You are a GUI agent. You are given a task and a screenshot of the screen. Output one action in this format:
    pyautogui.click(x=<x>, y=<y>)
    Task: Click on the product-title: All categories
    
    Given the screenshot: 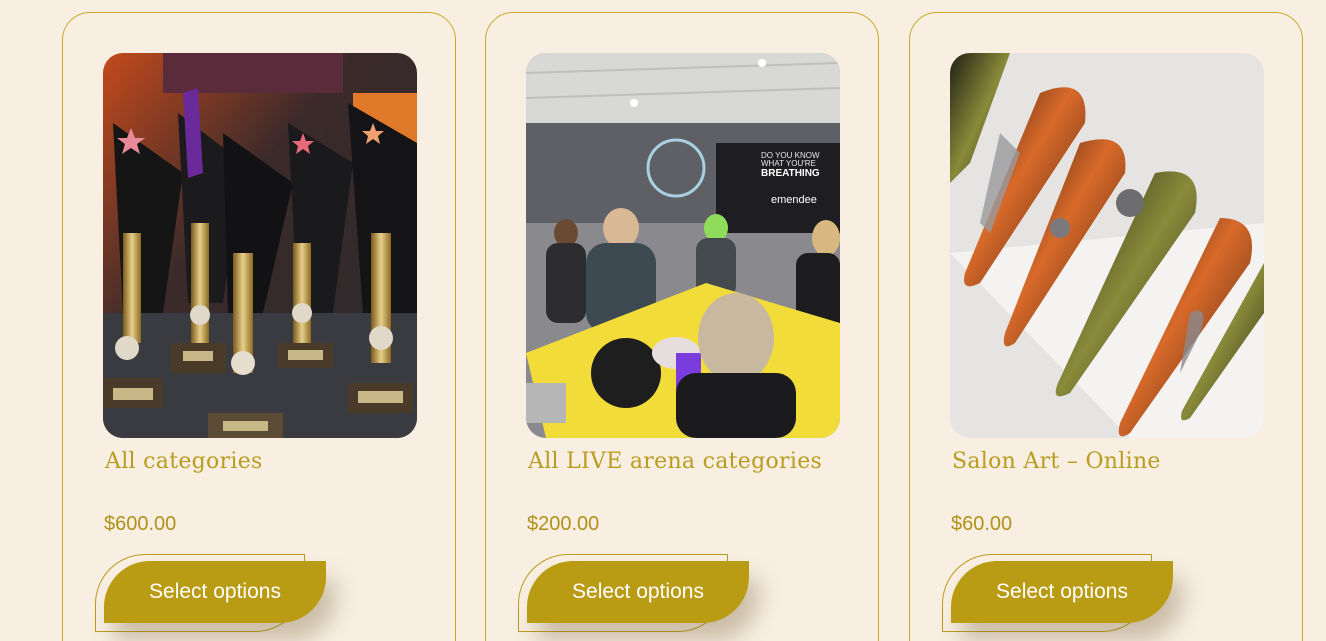 What is the action you would take?
    pyautogui.click(x=184, y=461)
    